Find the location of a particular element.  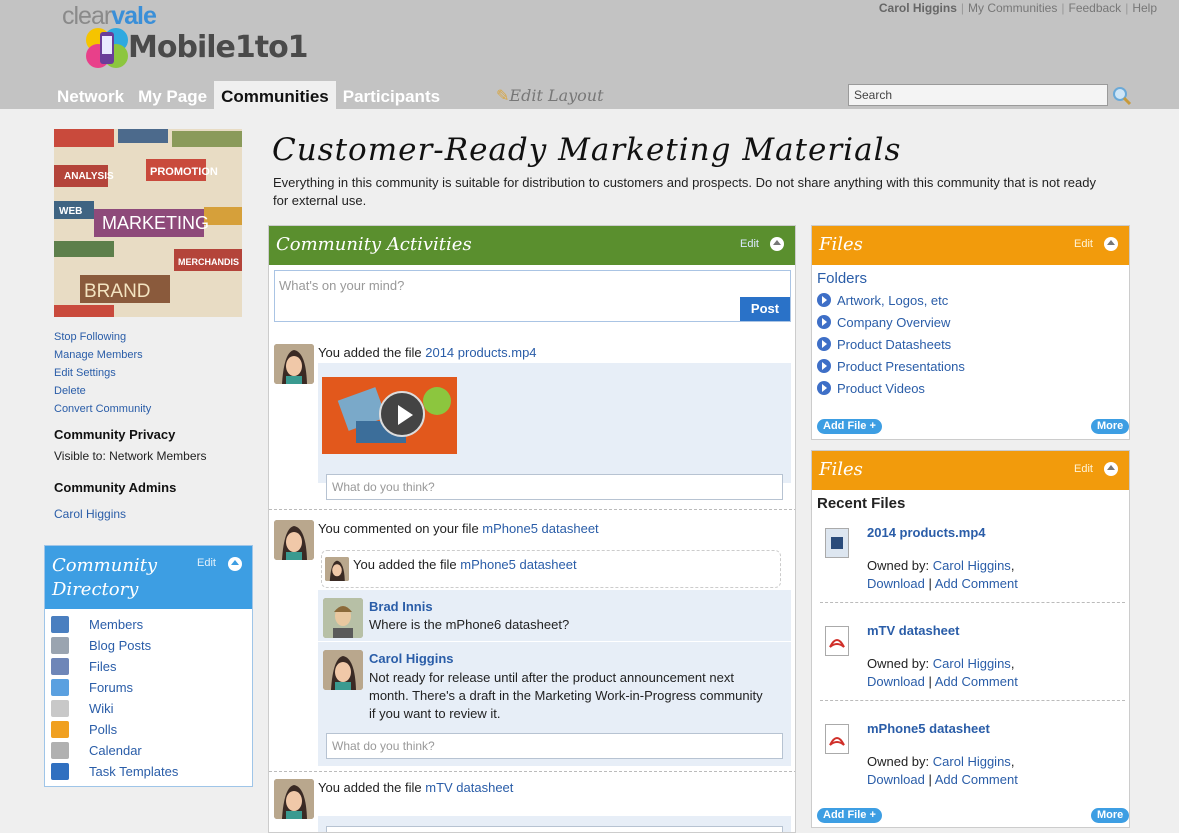

search-input: Search is located at coordinates (978, 95).